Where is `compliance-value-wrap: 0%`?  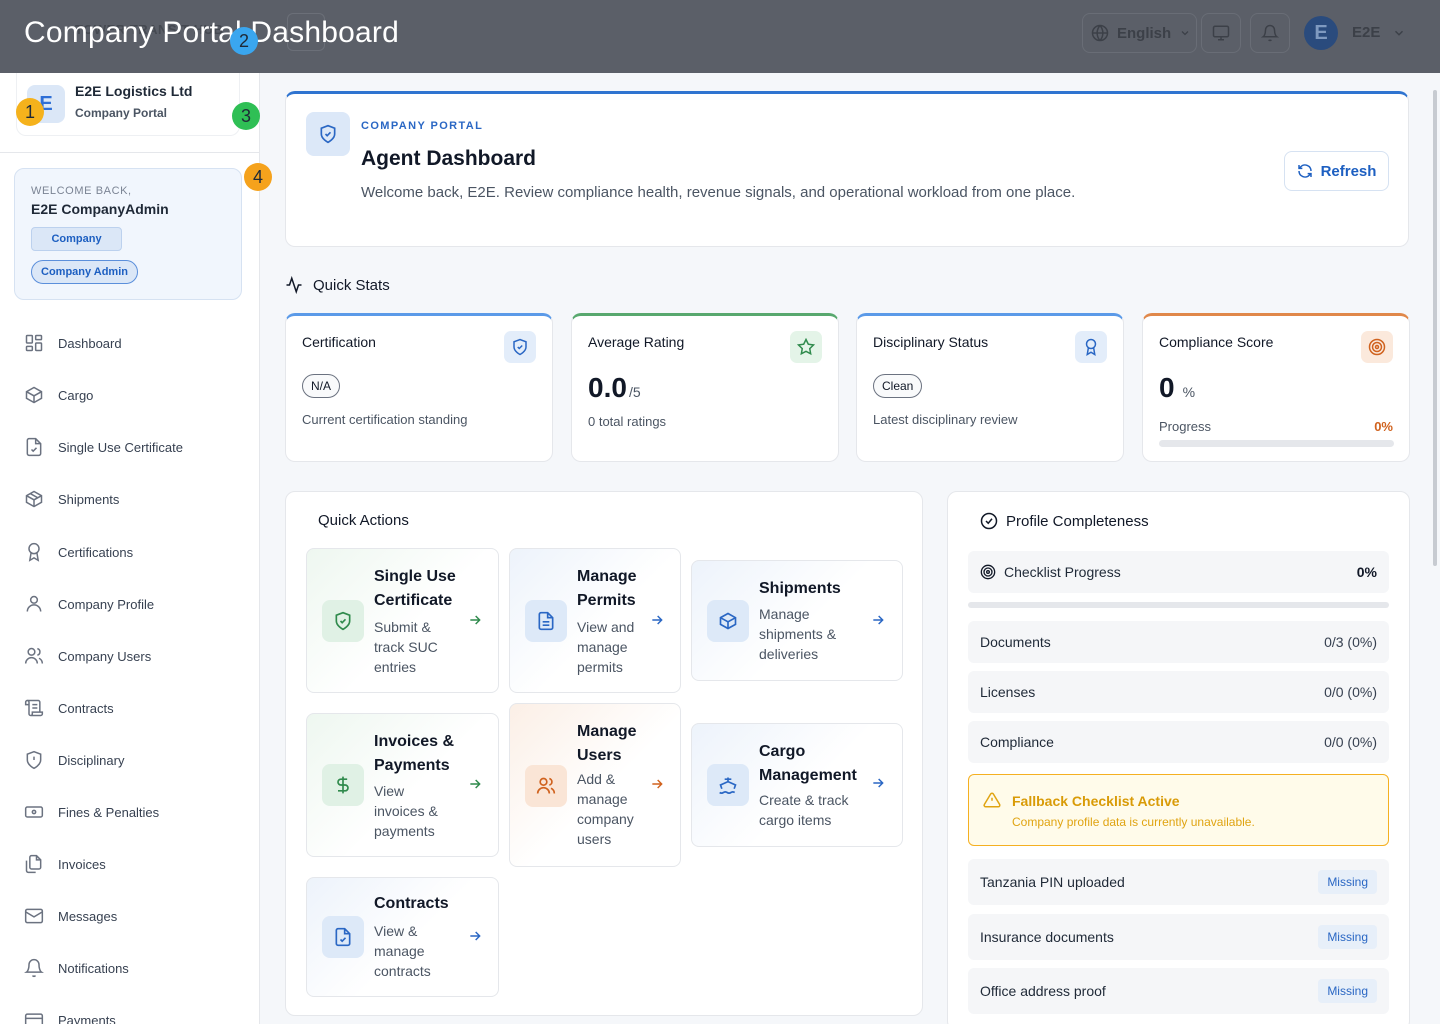
compliance-value-wrap: 0% is located at coordinates (1177, 388).